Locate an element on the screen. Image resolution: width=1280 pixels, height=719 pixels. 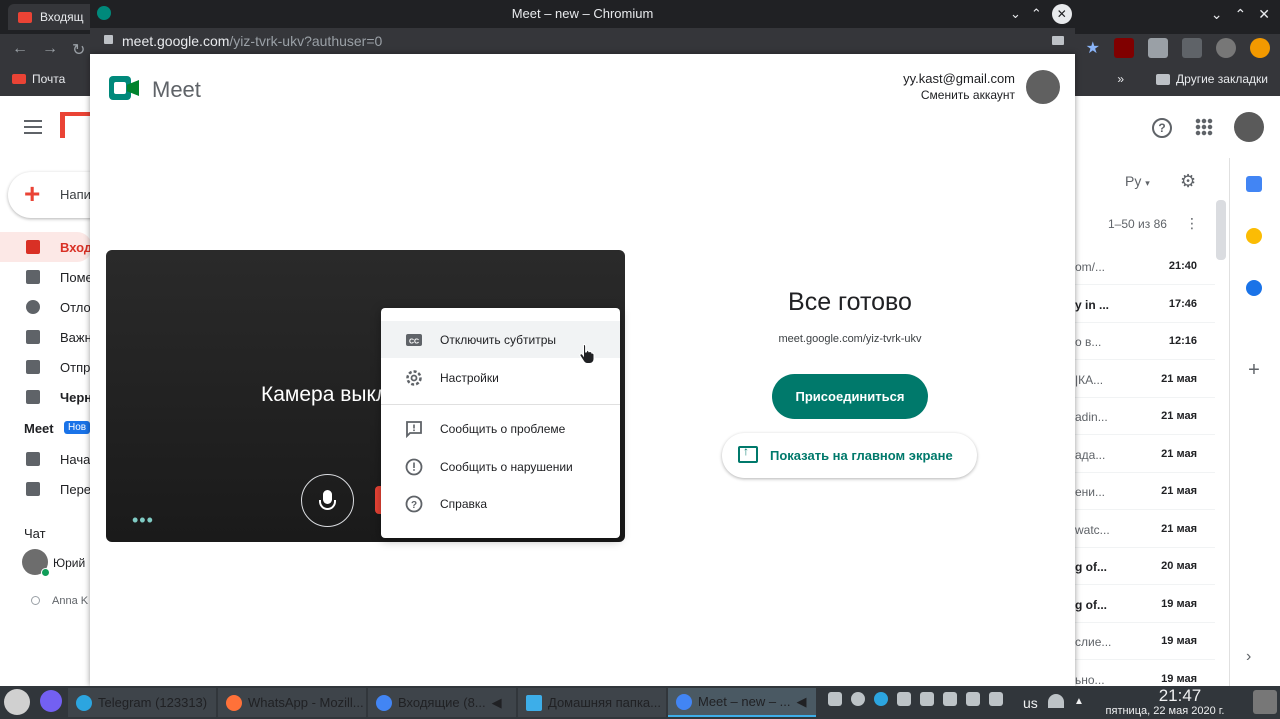
help-icon: ? is located at coordinates (1162, 128).